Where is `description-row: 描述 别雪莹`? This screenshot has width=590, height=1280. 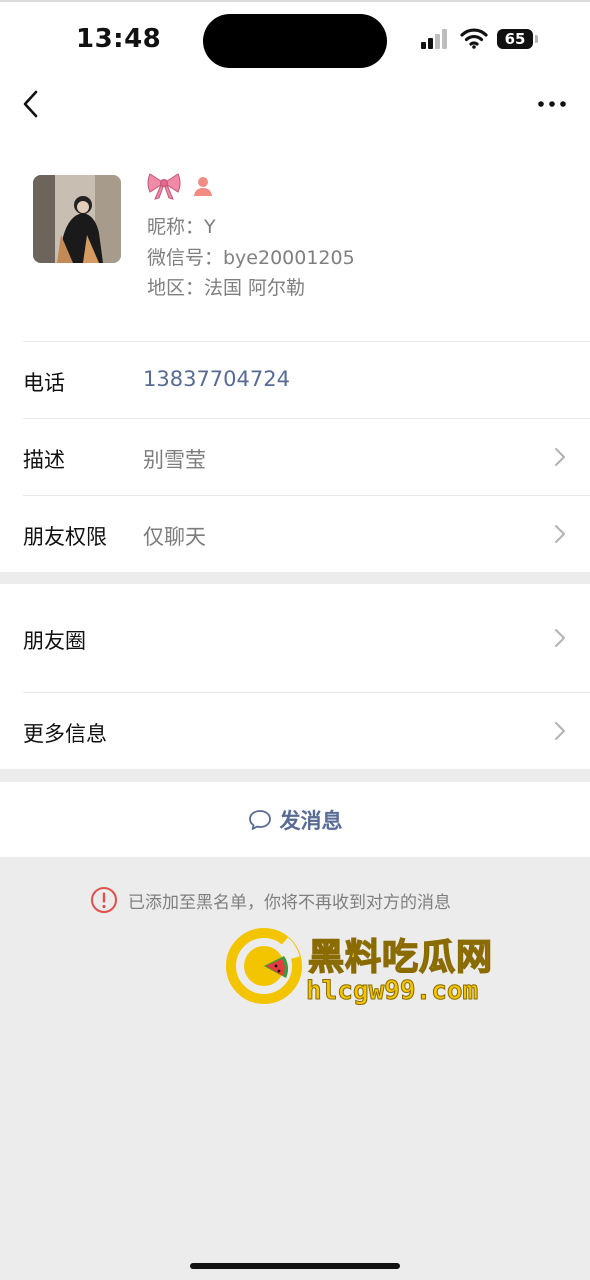
description-row: 描述 别雪莹 is located at coordinates (295, 457).